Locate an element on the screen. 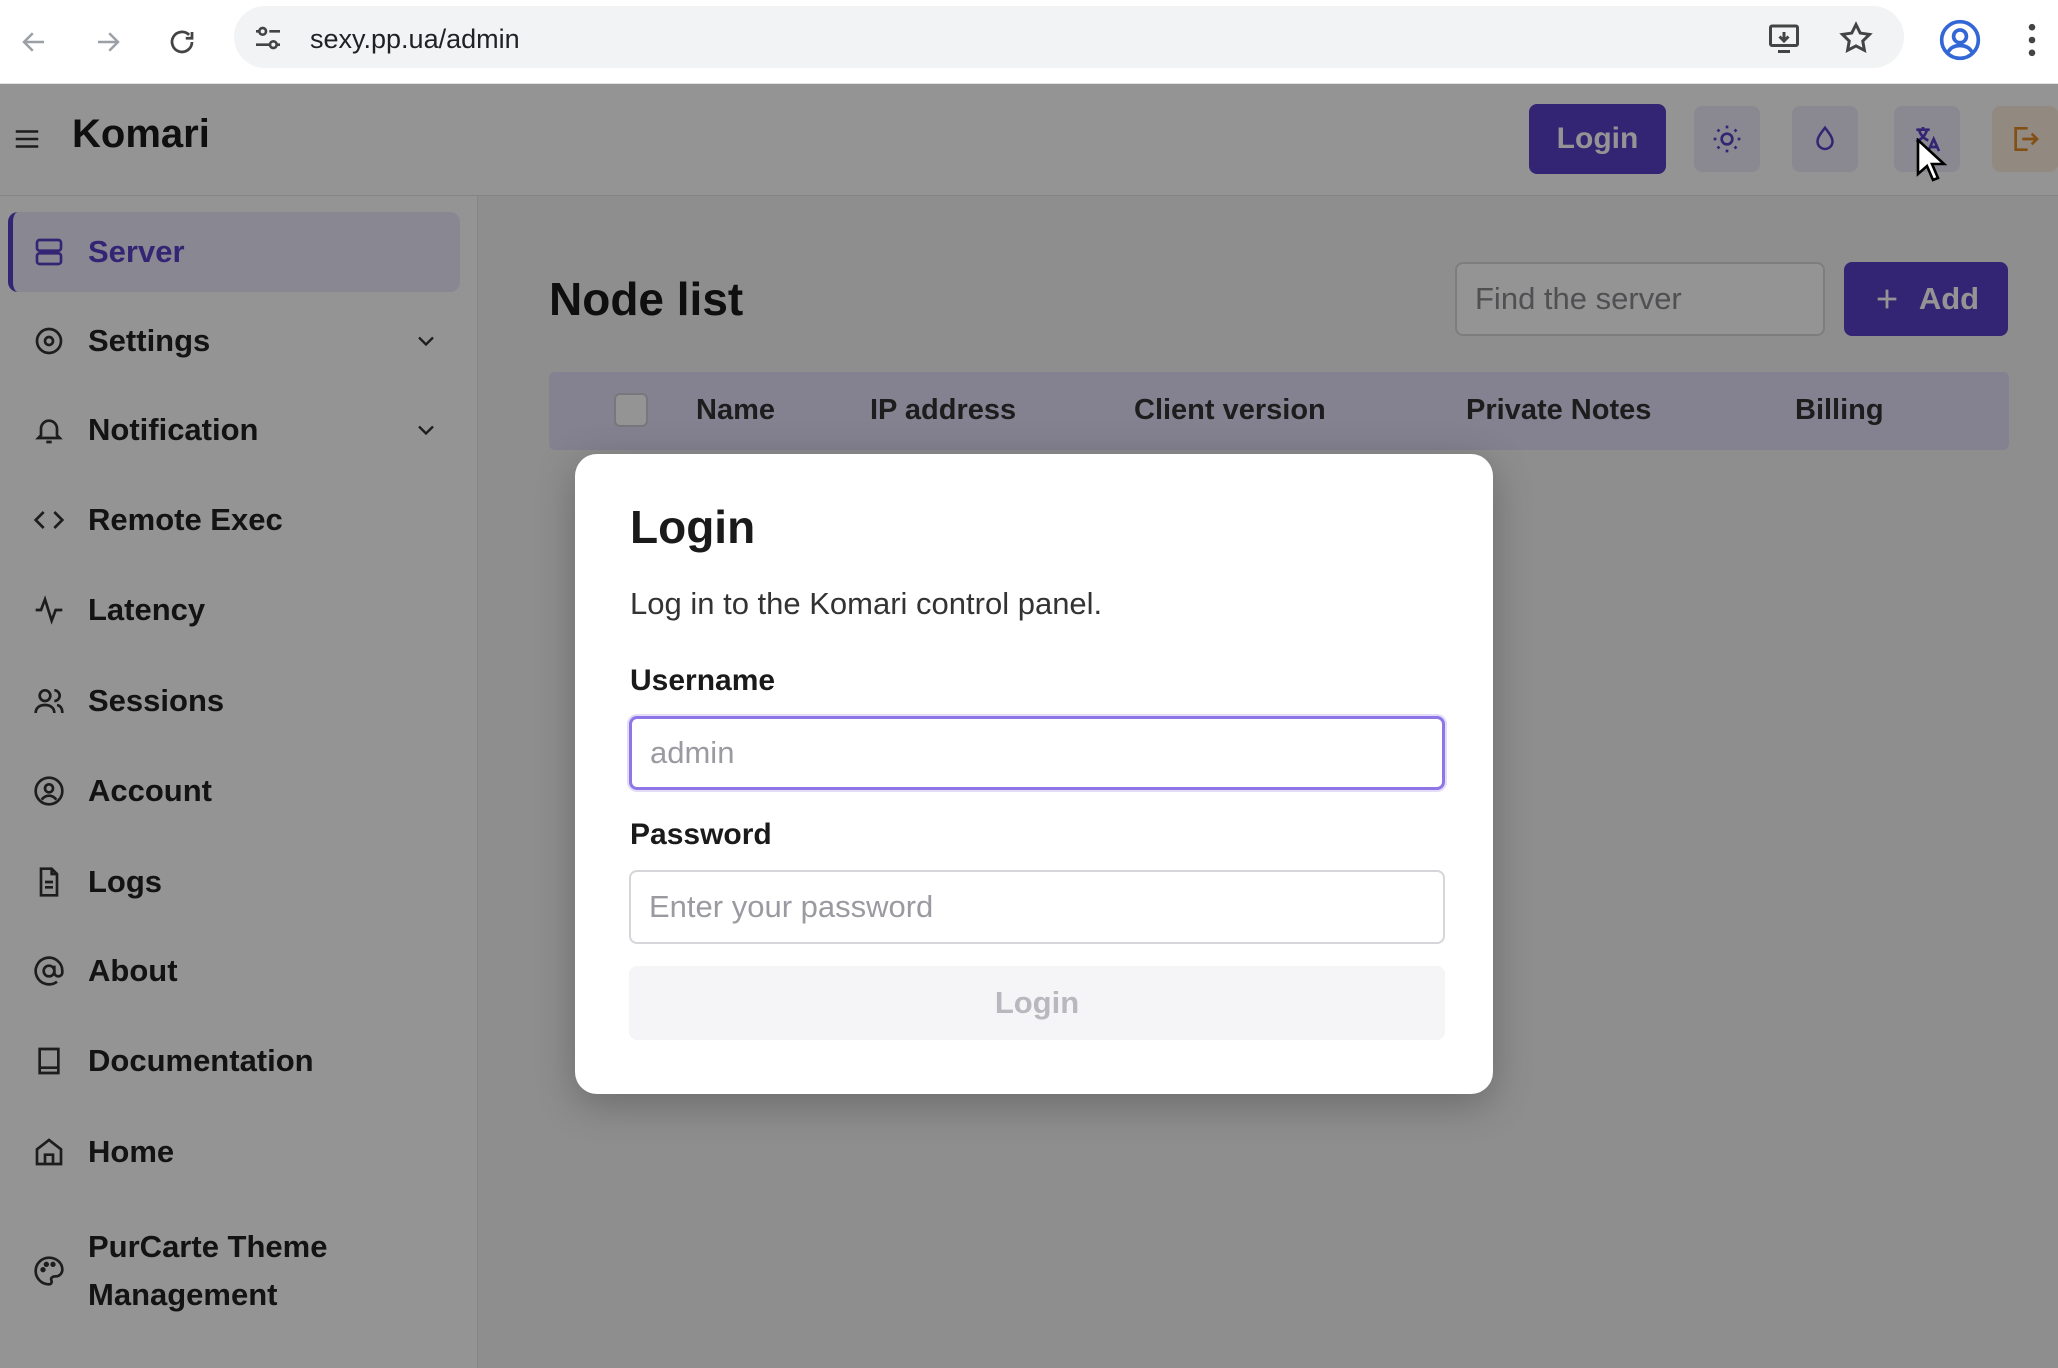  browser-toolbar: sexy.pp.ua/admin is located at coordinates (1029, 42).